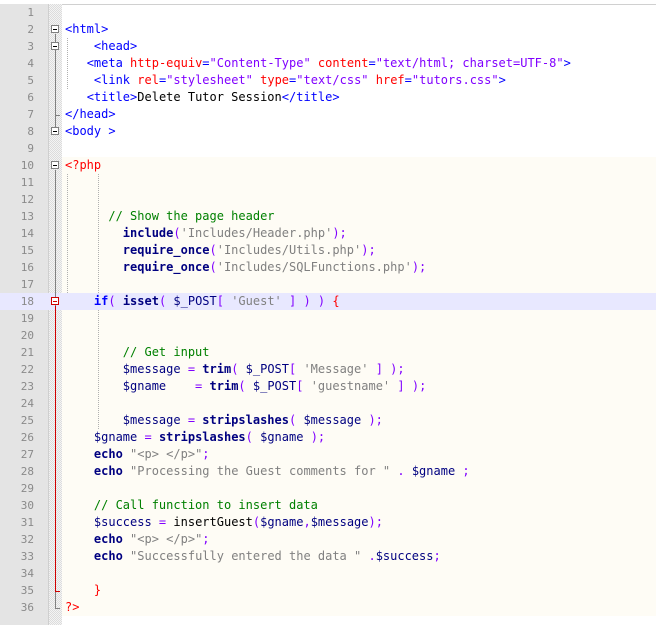 This screenshot has width=656, height=625. Describe the element at coordinates (90, 131) in the screenshot. I see `line-code: <body >` at that location.